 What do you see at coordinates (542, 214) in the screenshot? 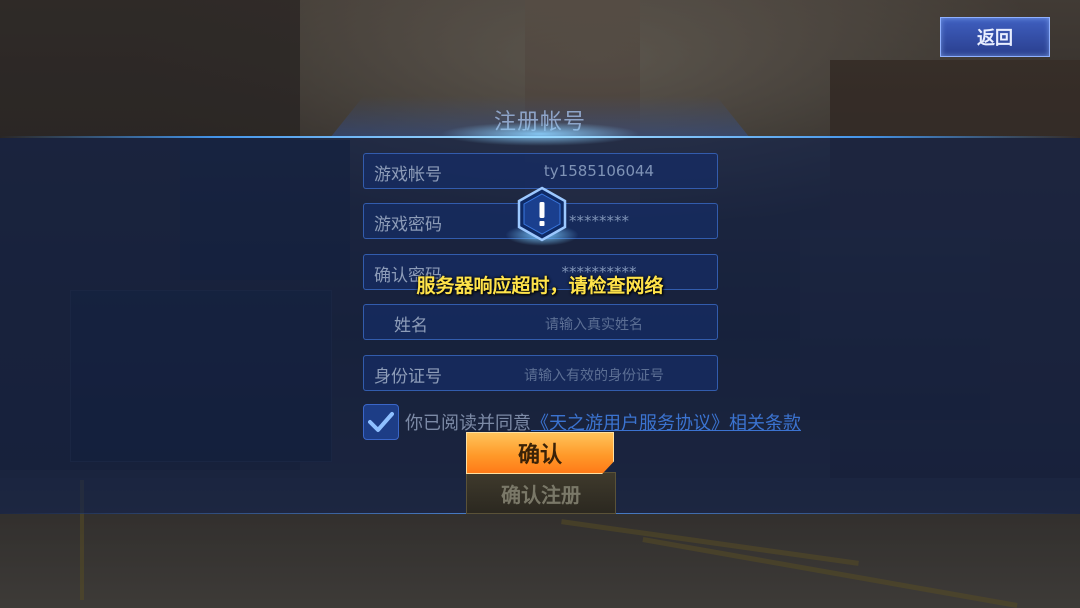
I see `alert-icon` at bounding box center [542, 214].